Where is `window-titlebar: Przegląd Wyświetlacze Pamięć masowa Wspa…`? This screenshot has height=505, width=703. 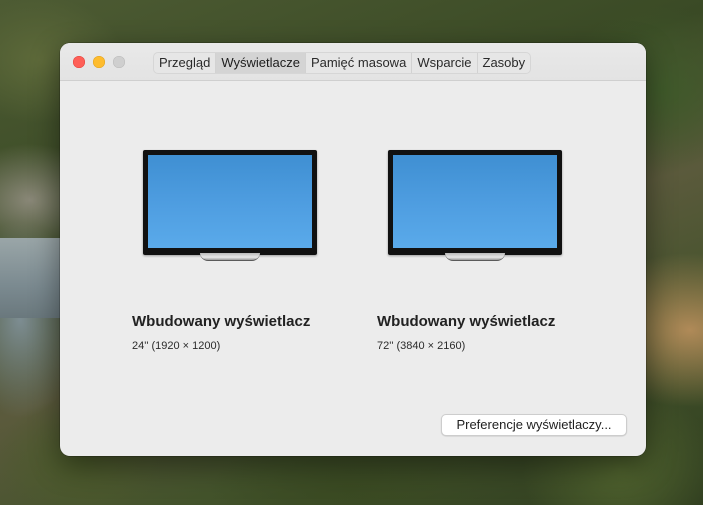
window-titlebar: Przegląd Wyświetlacze Pamięć masowa Wspa… is located at coordinates (353, 62).